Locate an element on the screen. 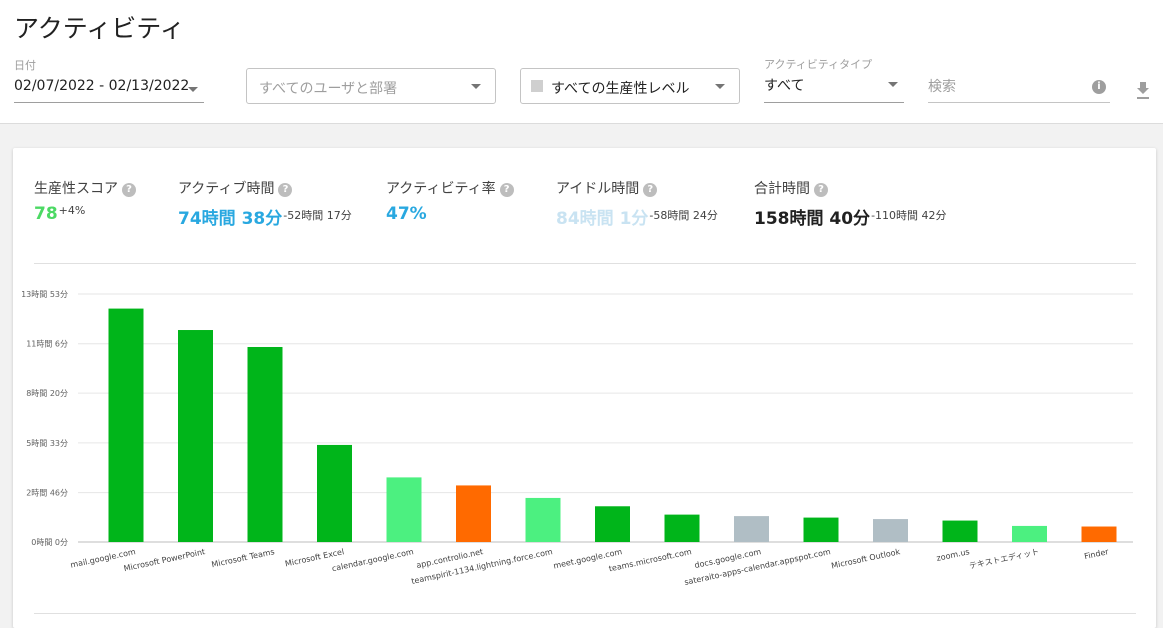  stat-value: 158時間 40分 is located at coordinates (812, 219).